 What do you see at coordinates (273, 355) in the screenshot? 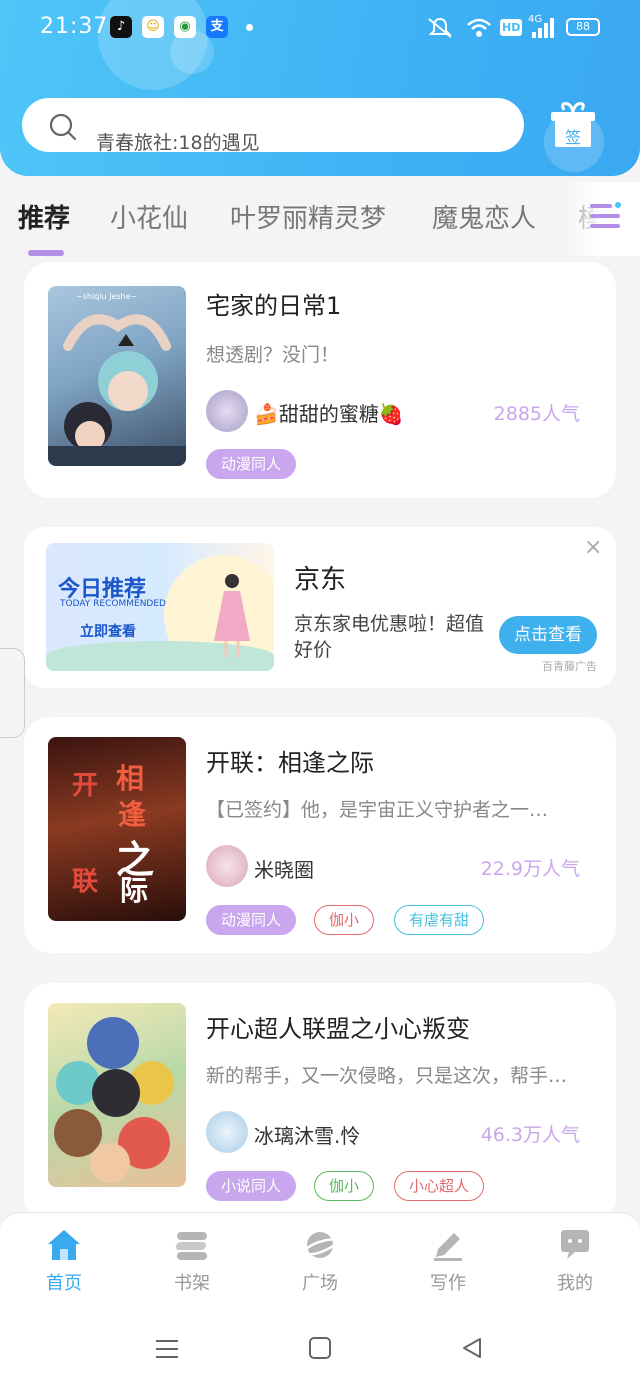
I see `book-description: 想透剧？没门！` at bounding box center [273, 355].